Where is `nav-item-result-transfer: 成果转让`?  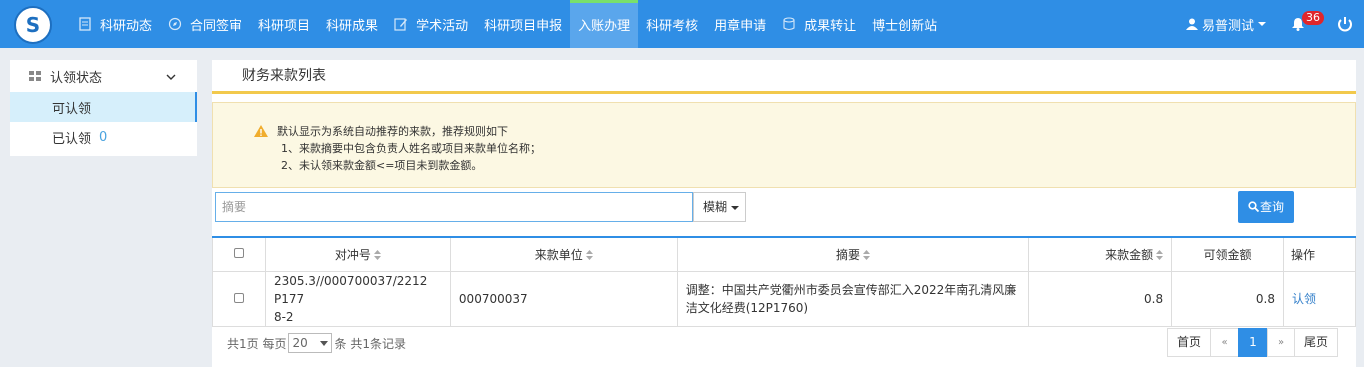 nav-item-result-transfer: 成果转让 is located at coordinates (819, 24).